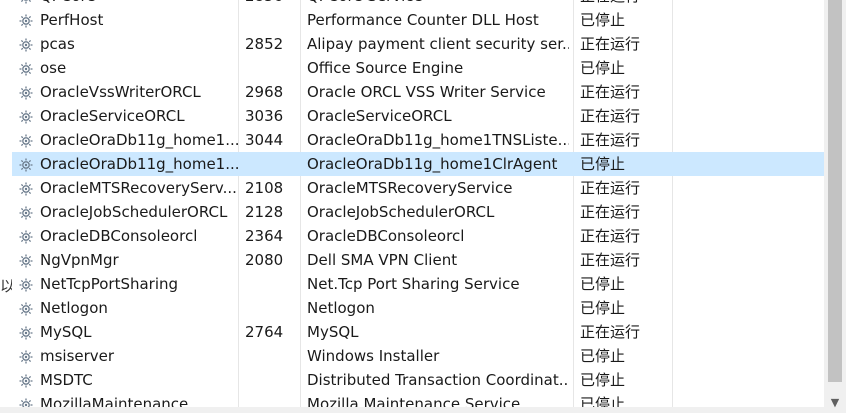 This screenshot has width=846, height=413. Describe the element at coordinates (333, 332) in the screenshot. I see `service-description: MySQL` at that location.